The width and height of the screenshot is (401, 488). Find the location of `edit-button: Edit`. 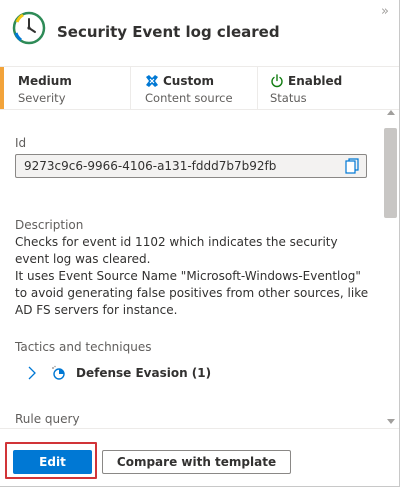

edit-button: Edit is located at coordinates (52, 462).